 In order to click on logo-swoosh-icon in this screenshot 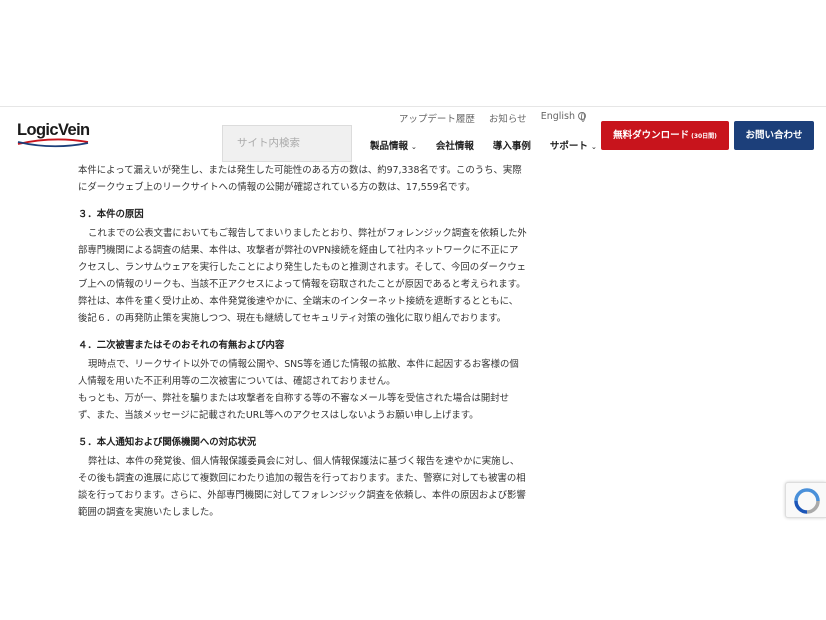, I will do `click(53, 143)`.